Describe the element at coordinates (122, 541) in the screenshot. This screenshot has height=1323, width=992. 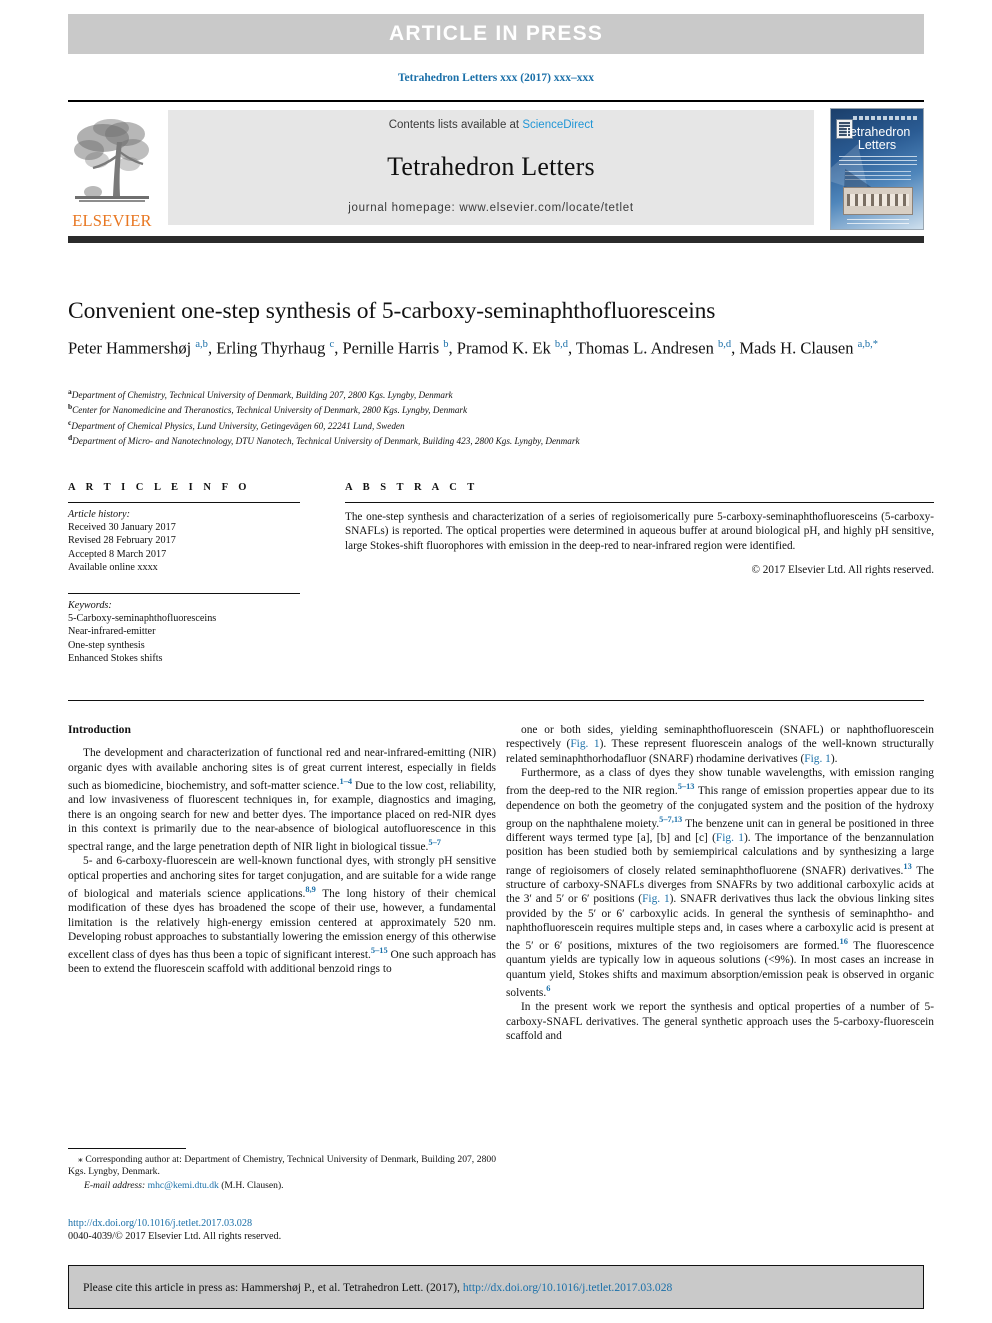
I see `history-item: Revised 28 February 2017` at that location.